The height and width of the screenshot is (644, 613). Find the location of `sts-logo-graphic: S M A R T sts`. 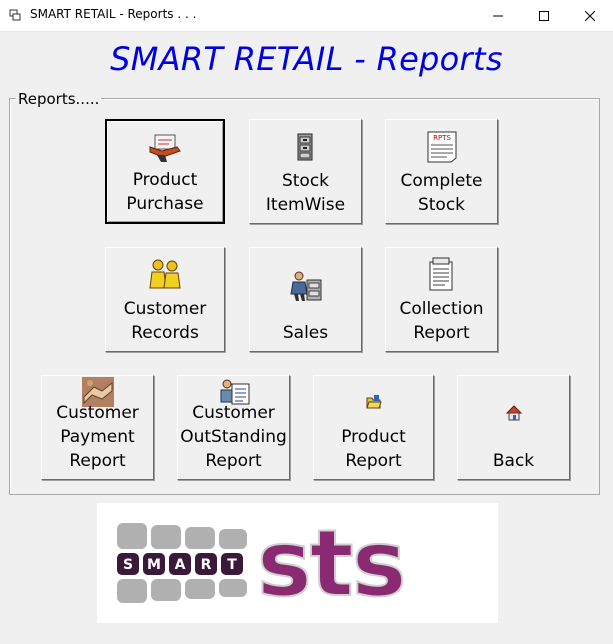

sts-logo-graphic: S M A R T sts is located at coordinates (262, 563).